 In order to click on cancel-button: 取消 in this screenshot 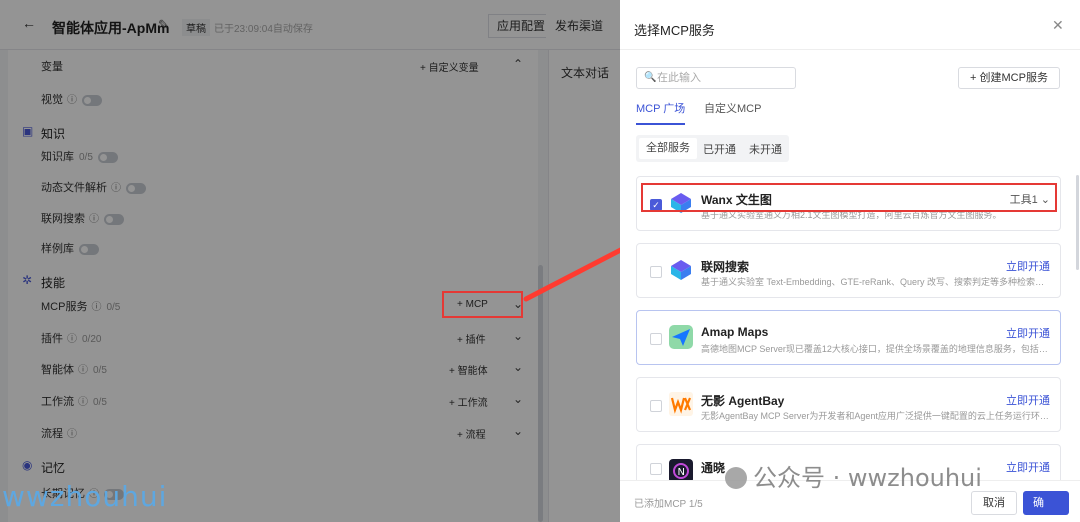, I will do `click(994, 503)`.